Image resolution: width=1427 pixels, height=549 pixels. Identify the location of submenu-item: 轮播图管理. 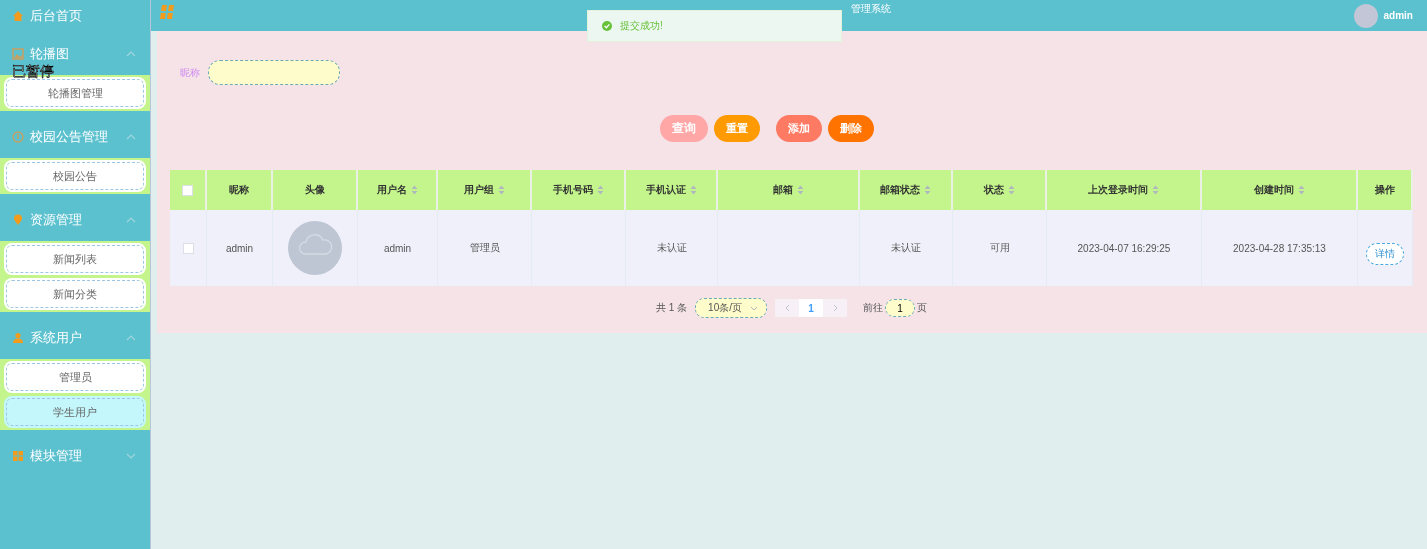
(75, 93).